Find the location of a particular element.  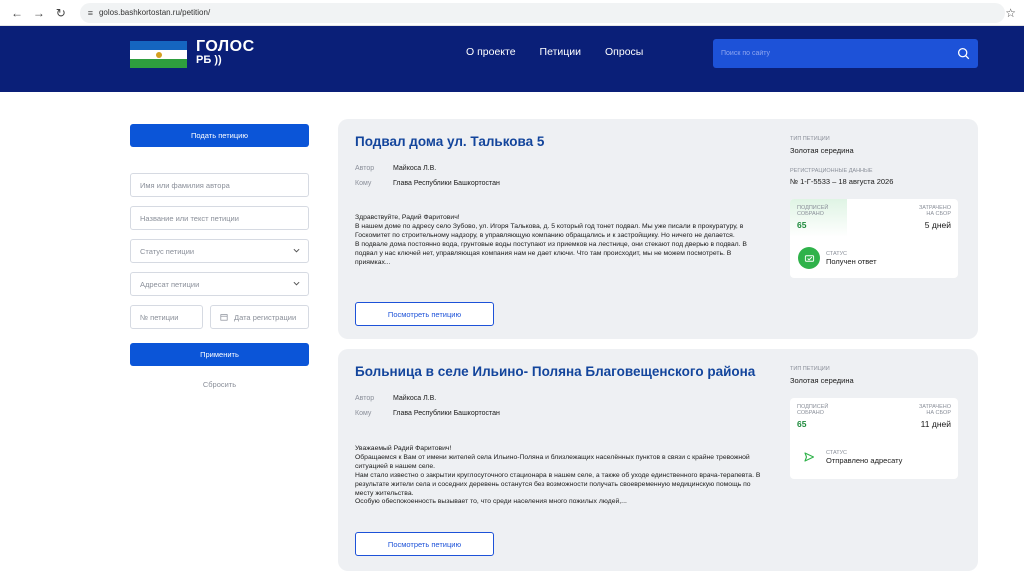

main-nav: О проекте Петиции Опросы is located at coordinates (554, 52).